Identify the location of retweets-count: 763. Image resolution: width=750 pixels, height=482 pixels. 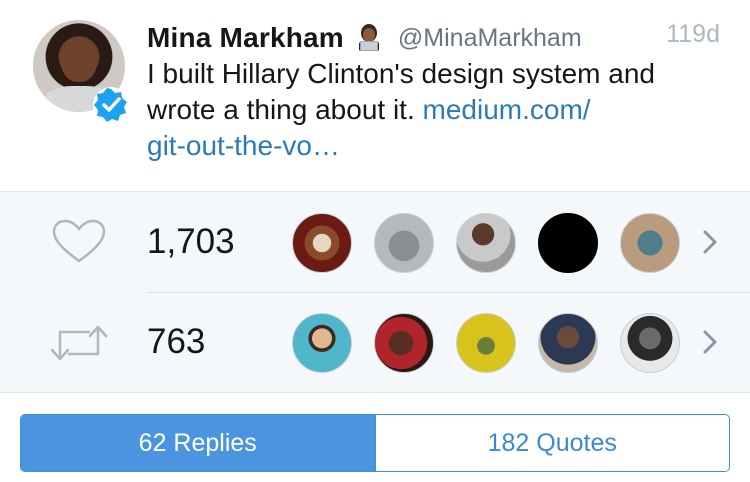
(176, 341).